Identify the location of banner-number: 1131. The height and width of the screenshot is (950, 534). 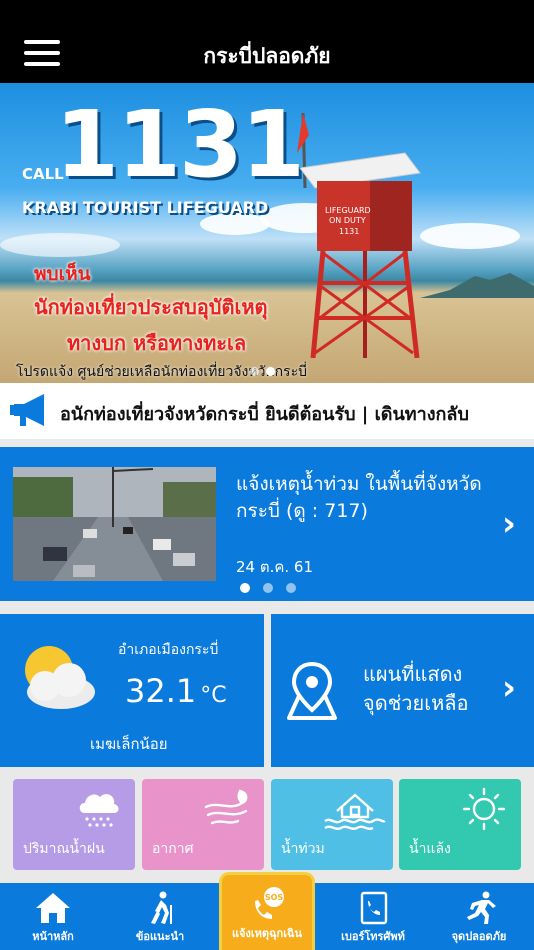
(180, 144).